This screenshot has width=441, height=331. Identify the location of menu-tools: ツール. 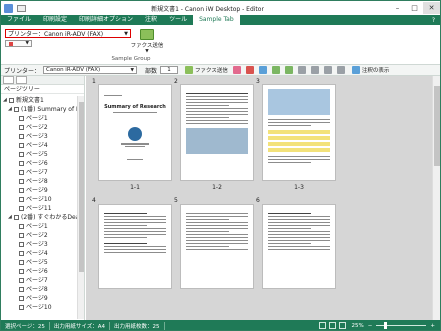
(178, 20).